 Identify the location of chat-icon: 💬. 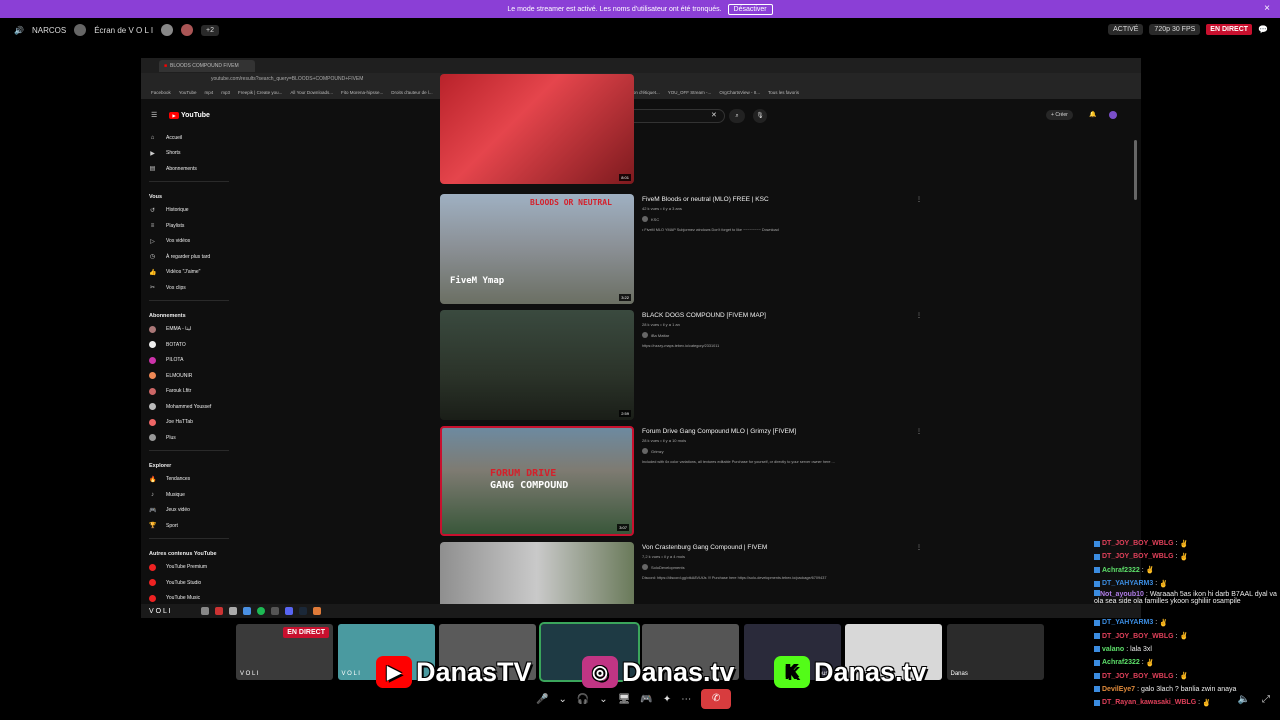
(1263, 29).